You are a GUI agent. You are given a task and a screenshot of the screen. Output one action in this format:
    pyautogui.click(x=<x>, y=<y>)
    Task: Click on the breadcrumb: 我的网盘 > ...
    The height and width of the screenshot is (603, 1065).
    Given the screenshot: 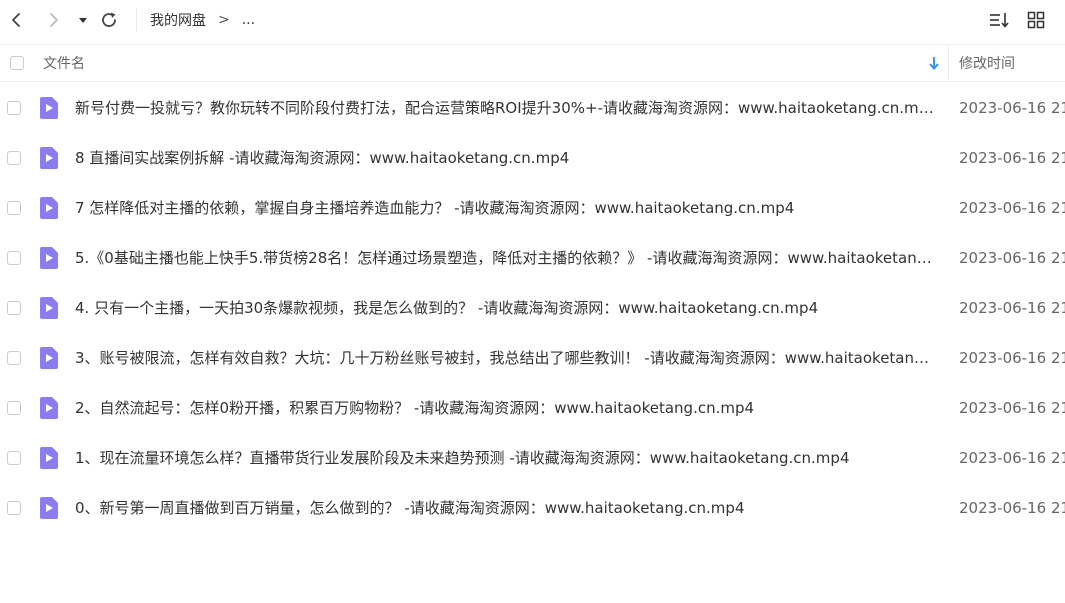 What is the action you would take?
    pyautogui.click(x=202, y=20)
    